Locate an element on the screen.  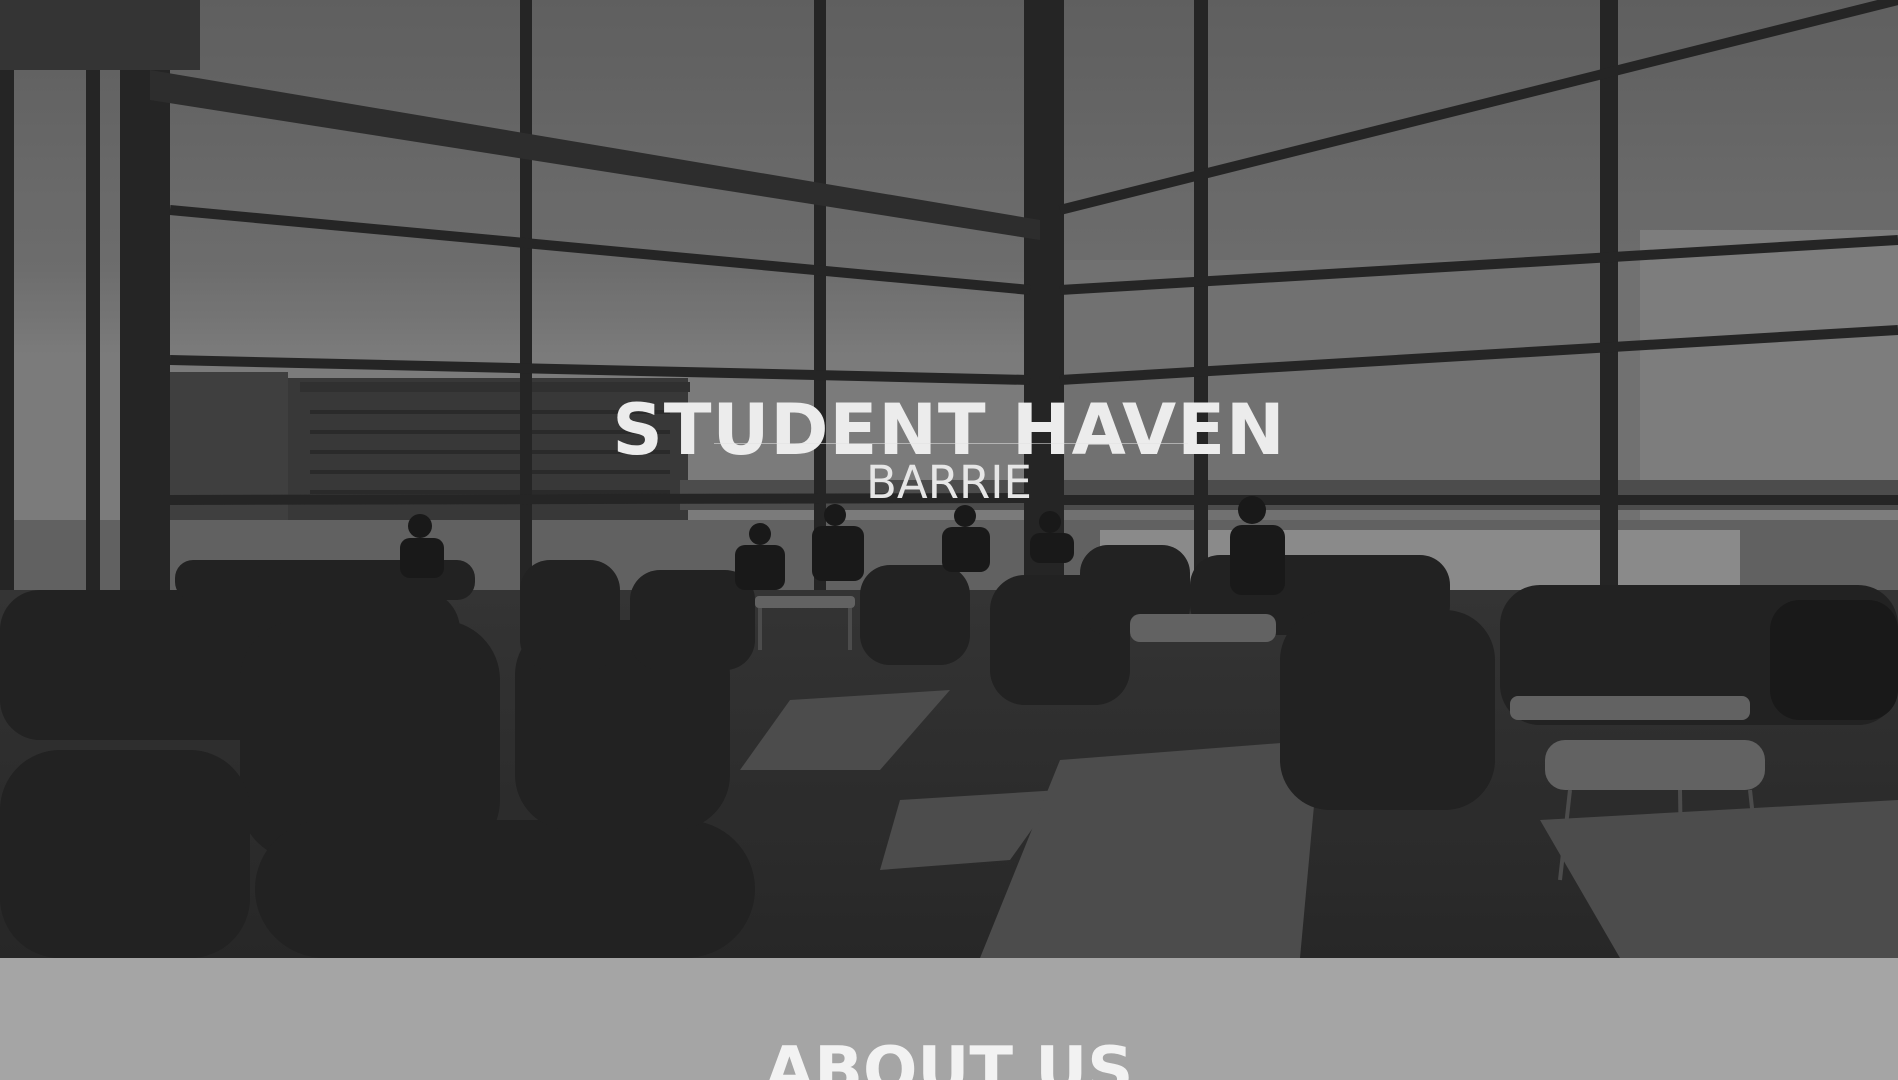
about-heading: ABOUT US is located at coordinates (949, 1057).